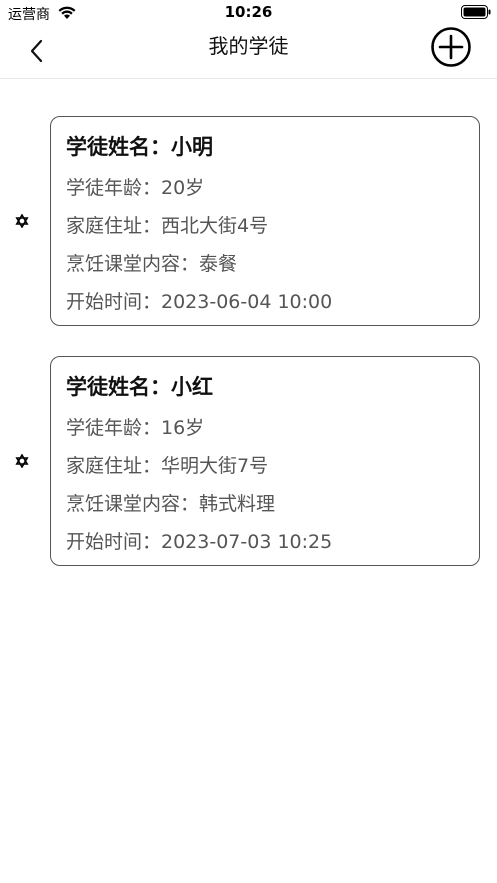 The image size is (497, 883). I want to click on add-apprentice-button, so click(451, 47).